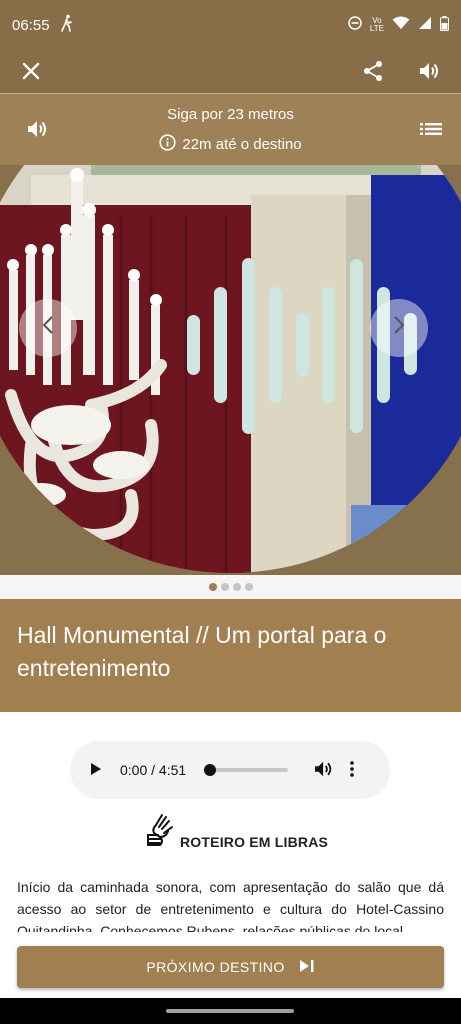 This screenshot has width=461, height=1024. What do you see at coordinates (215, 967) in the screenshot?
I see `next-destination-label: PRÓXIMO DESTINO` at bounding box center [215, 967].